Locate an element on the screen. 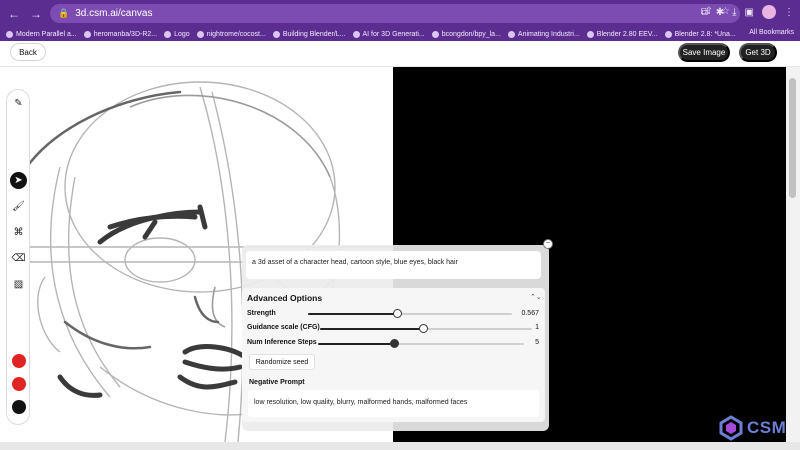 The height and width of the screenshot is (450, 800). address-bar: 🔒 3d.csm.ai/canvas is located at coordinates (395, 13).